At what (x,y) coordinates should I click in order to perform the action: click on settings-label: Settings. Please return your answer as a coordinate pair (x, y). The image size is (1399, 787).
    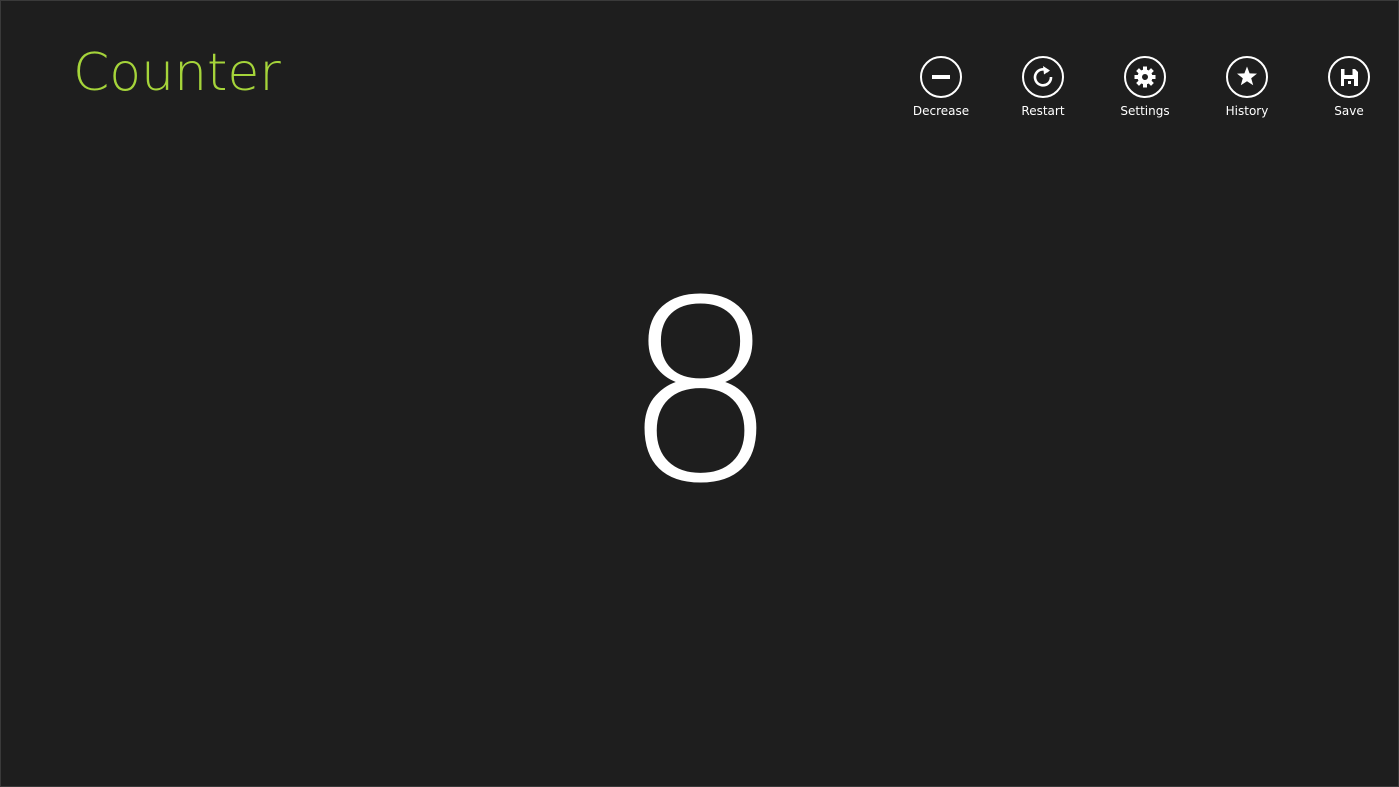
    Looking at the image, I should click on (1145, 111).